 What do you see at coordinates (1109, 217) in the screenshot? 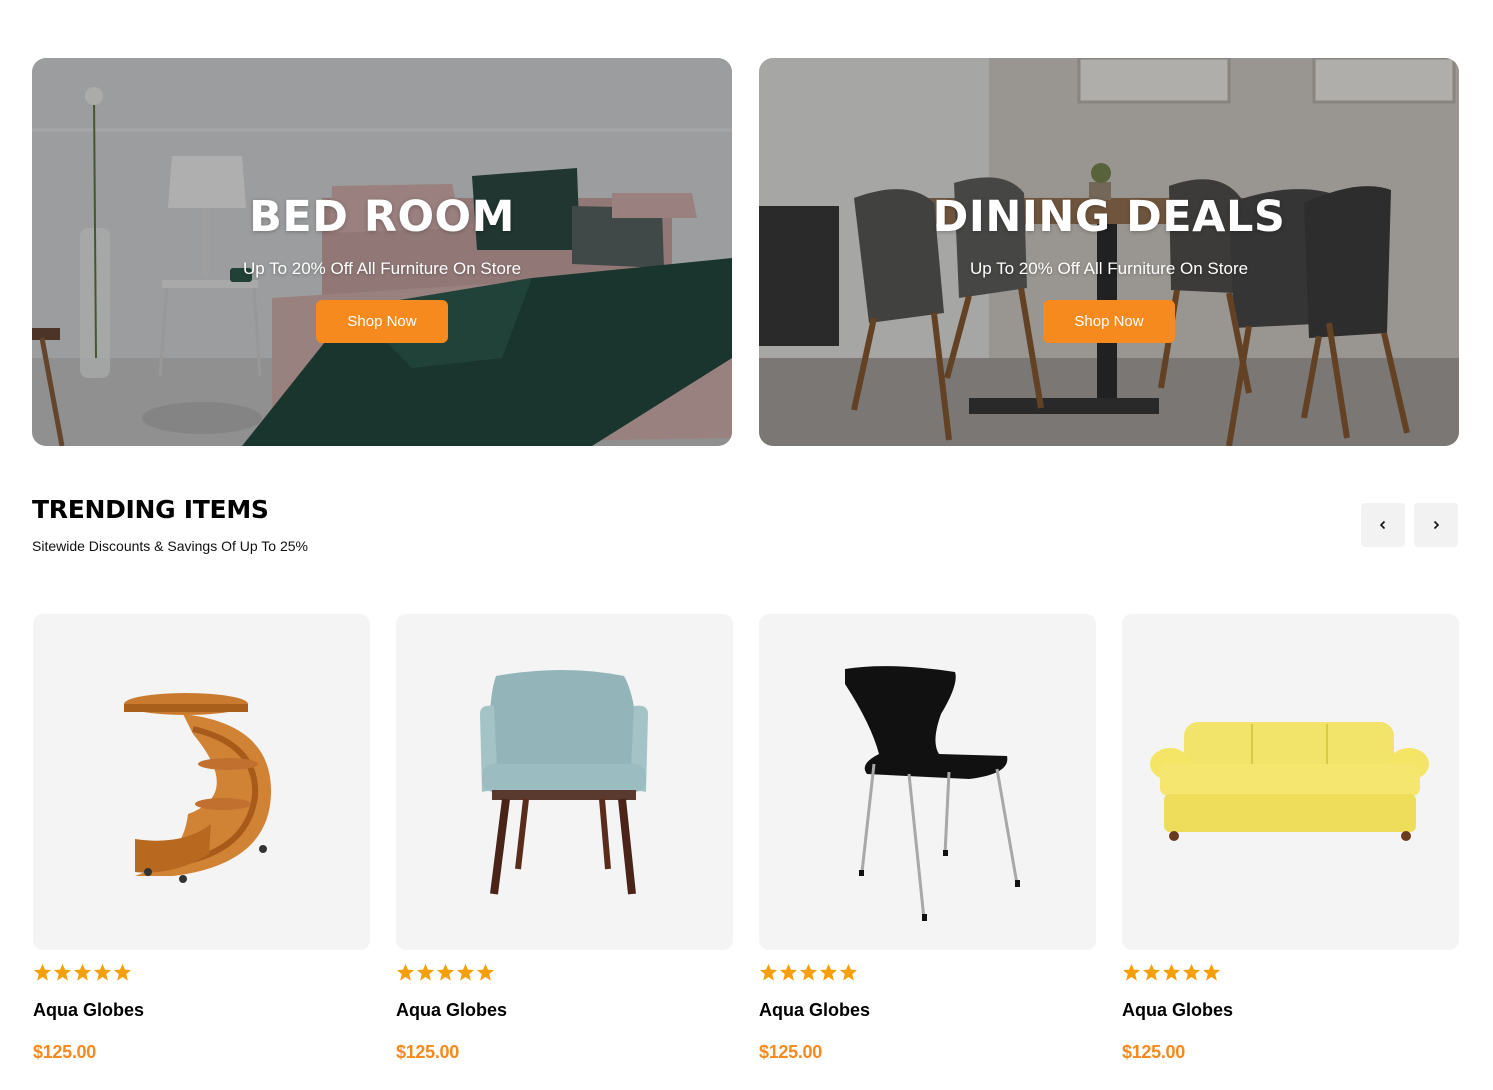
I see `banner-title: DINING DEALS` at bounding box center [1109, 217].